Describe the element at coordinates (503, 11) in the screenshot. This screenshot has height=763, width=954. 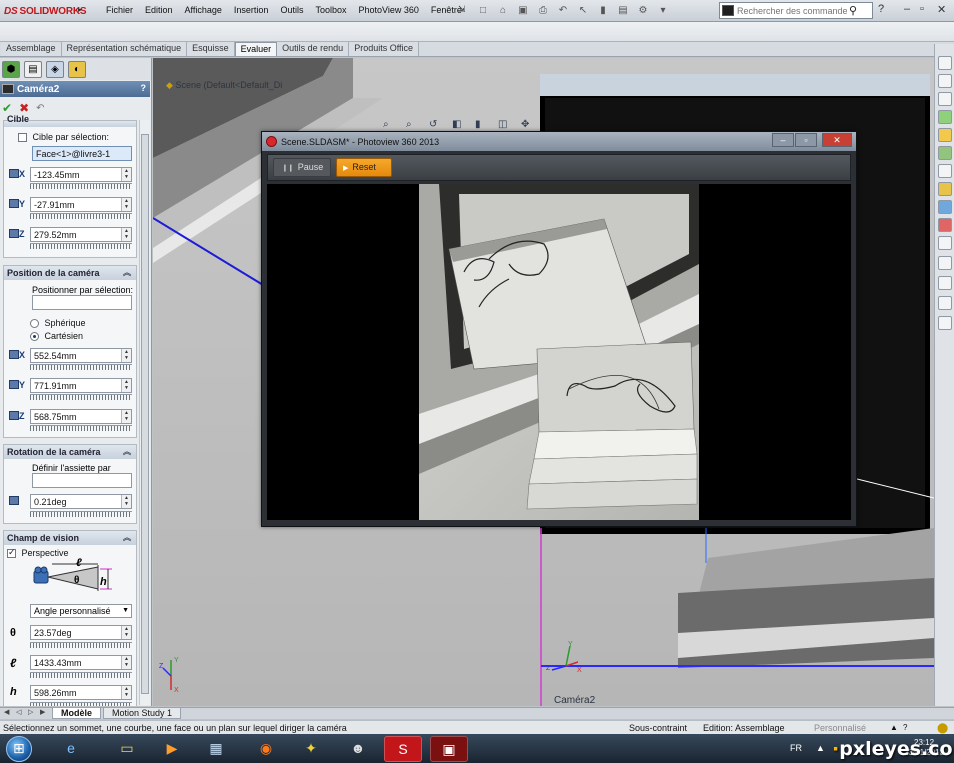
I see `open-icon: ⌂` at that location.